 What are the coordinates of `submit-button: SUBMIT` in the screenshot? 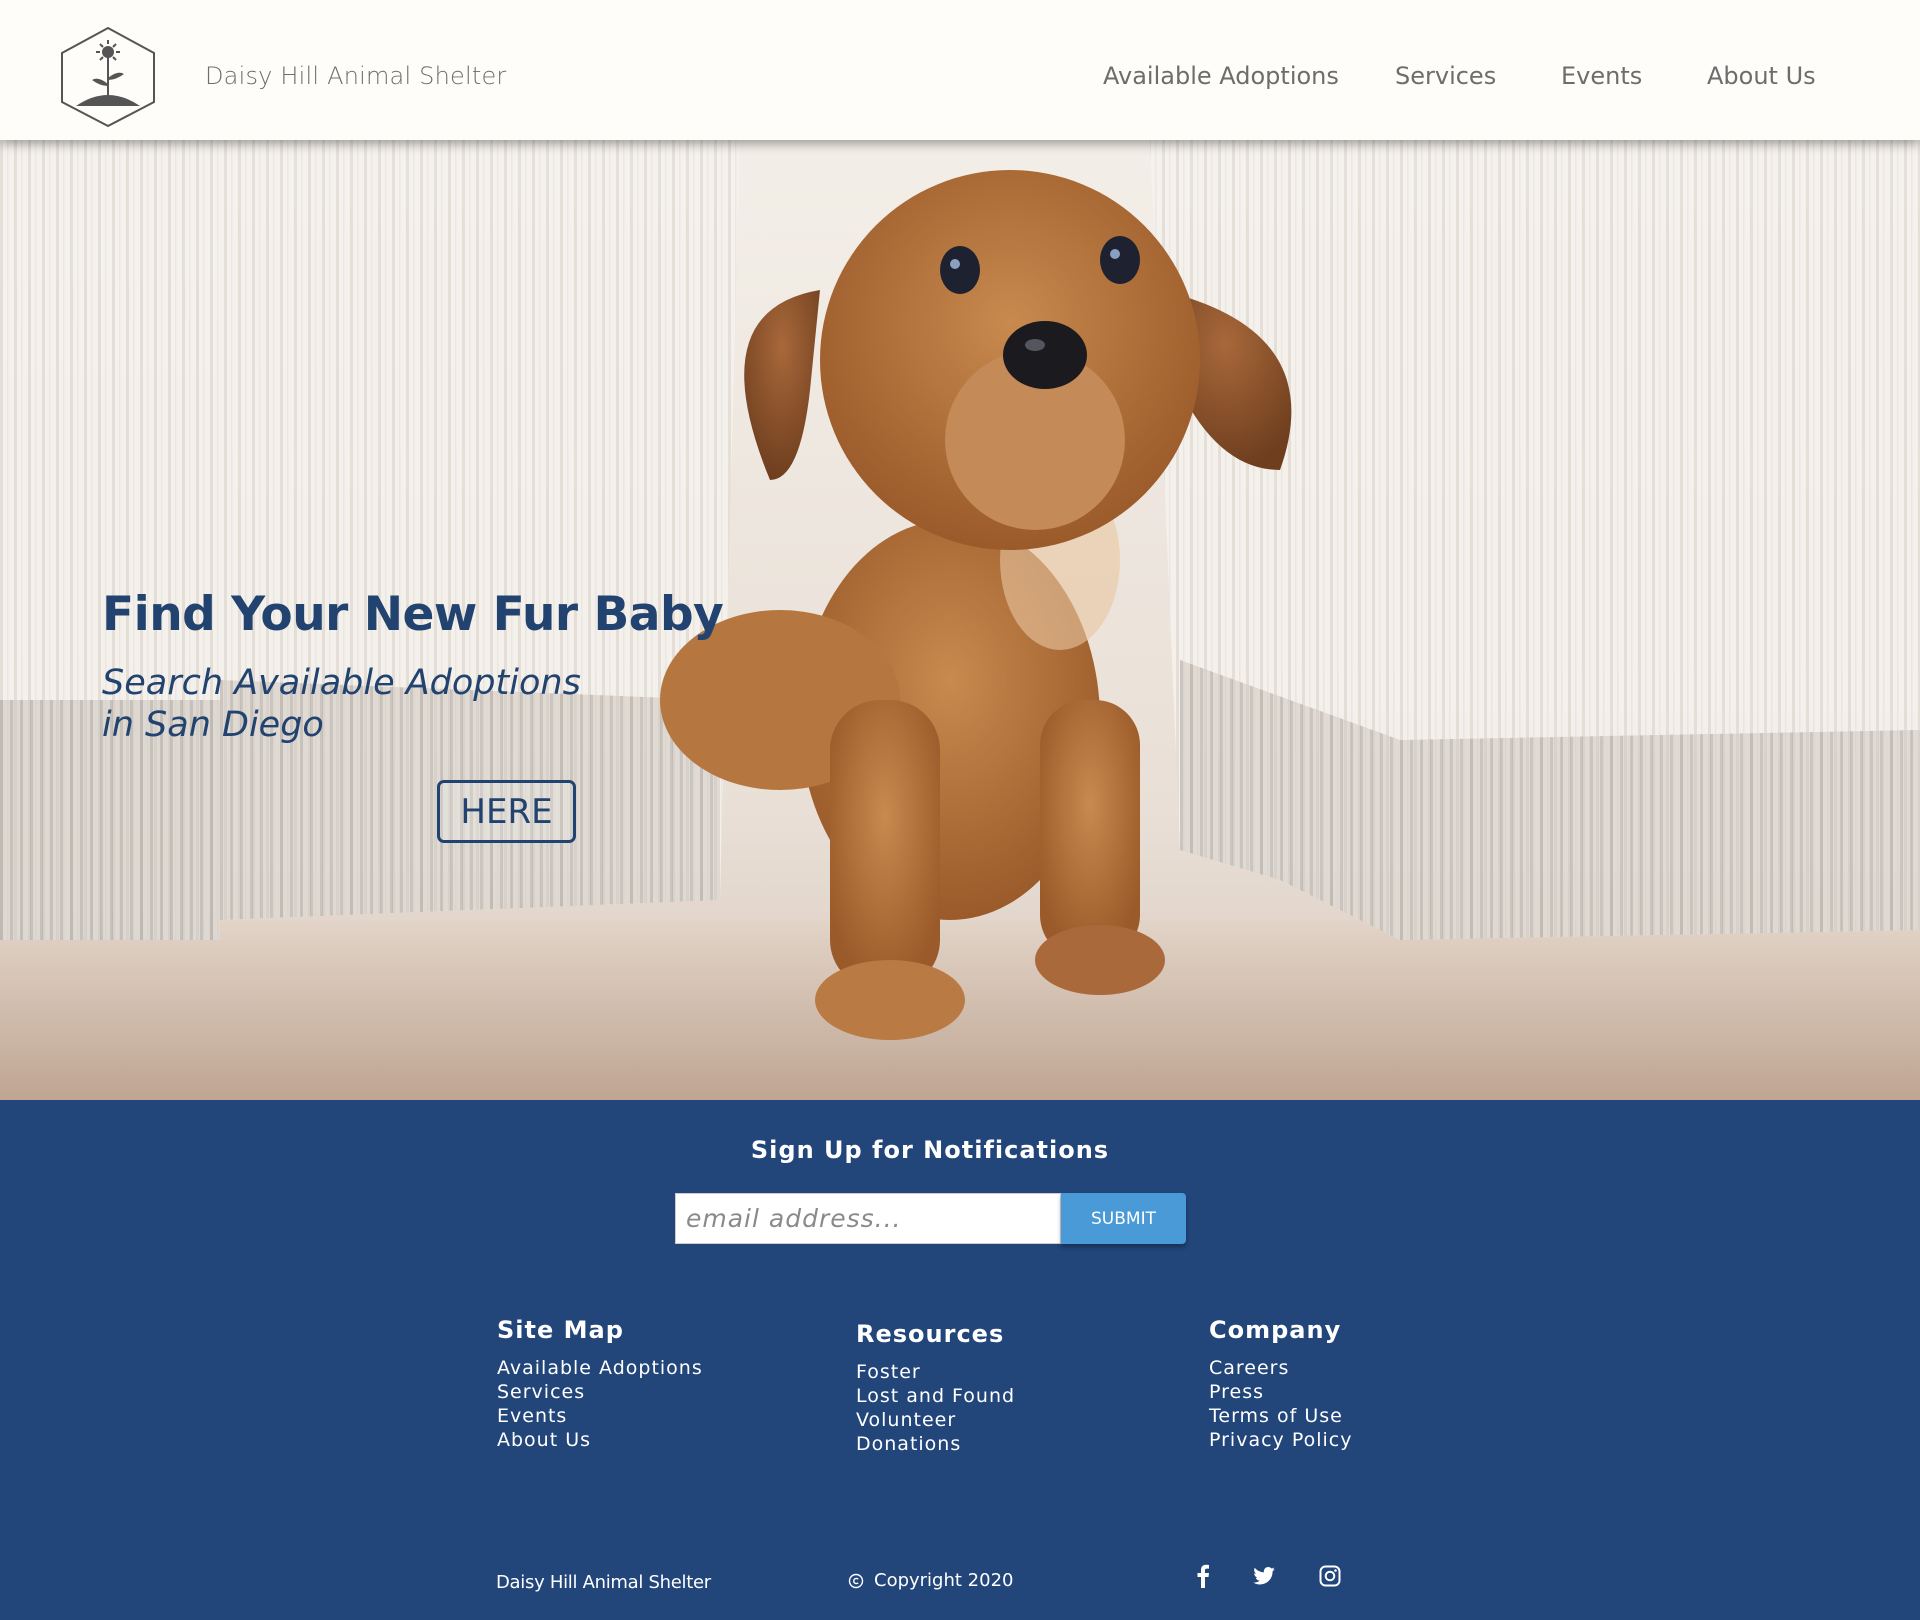 It's located at (1123, 1218).